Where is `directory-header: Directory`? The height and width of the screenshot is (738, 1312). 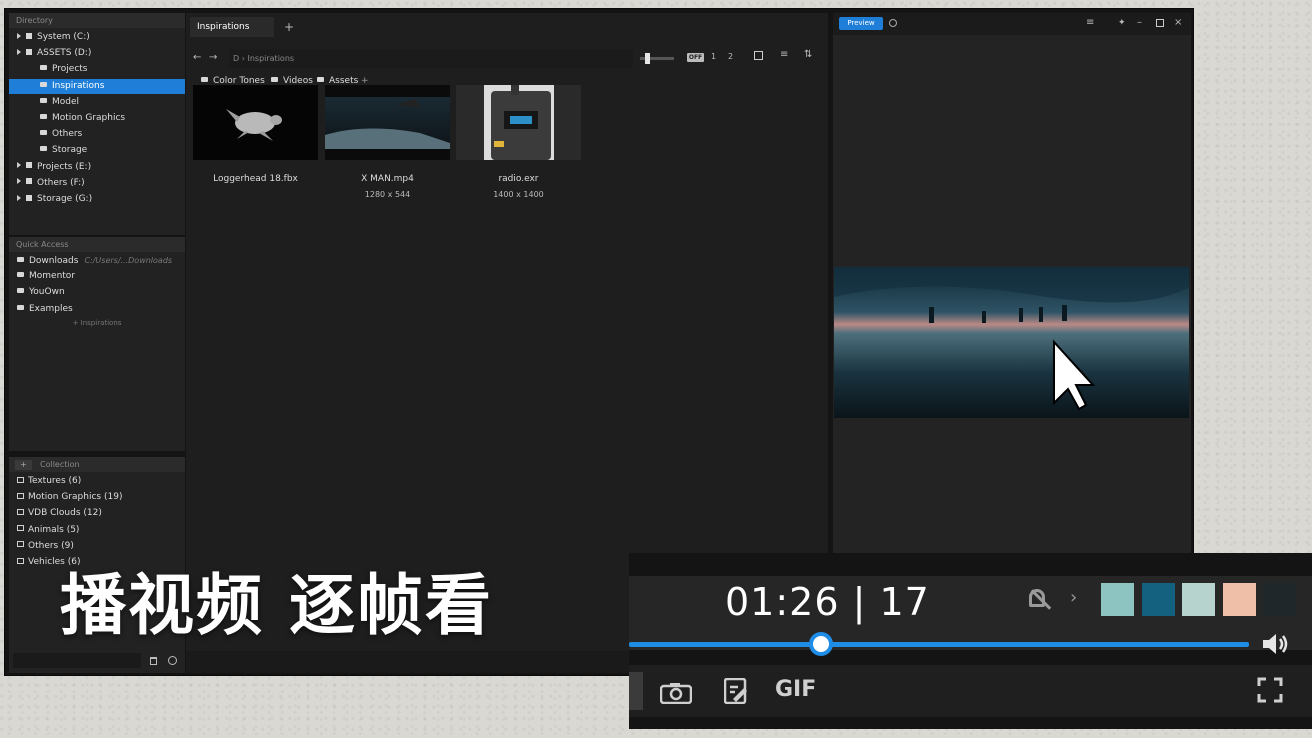 directory-header: Directory is located at coordinates (97, 20).